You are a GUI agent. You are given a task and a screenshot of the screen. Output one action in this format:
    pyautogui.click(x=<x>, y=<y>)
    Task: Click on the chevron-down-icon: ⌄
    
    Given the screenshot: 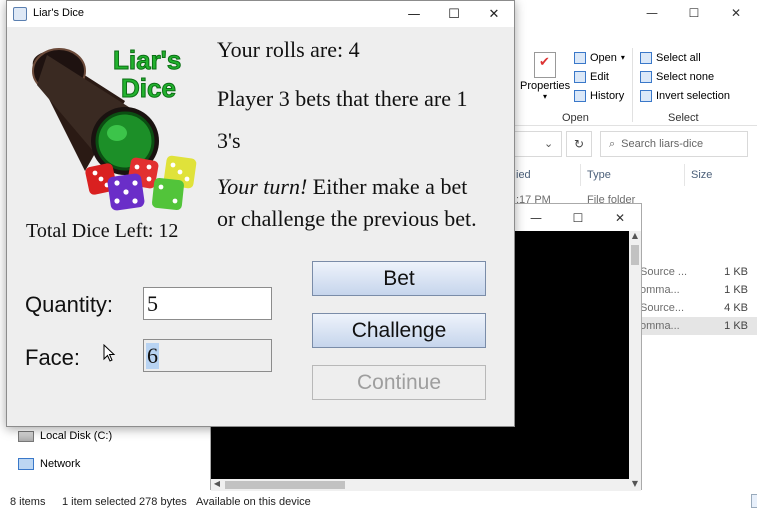 What is the action you would take?
    pyautogui.click(x=548, y=143)
    